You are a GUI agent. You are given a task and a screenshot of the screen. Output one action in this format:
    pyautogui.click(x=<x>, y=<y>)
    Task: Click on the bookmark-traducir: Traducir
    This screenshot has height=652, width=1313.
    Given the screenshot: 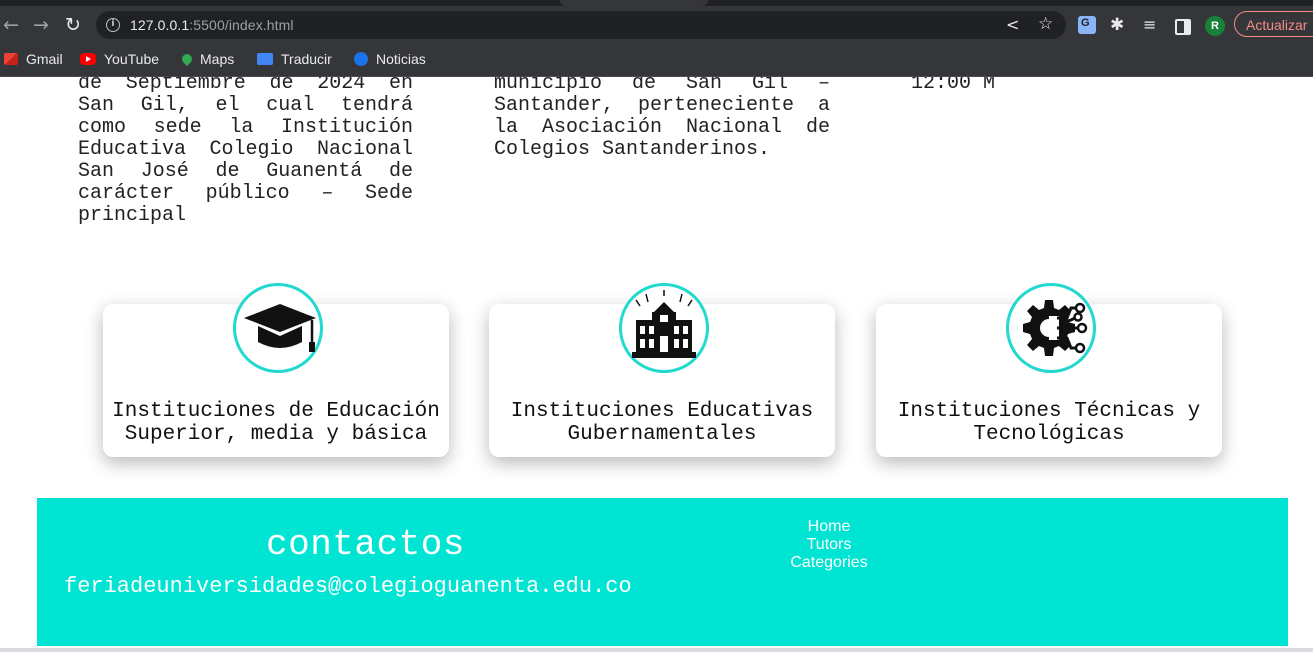 What is the action you would take?
    pyautogui.click(x=294, y=59)
    